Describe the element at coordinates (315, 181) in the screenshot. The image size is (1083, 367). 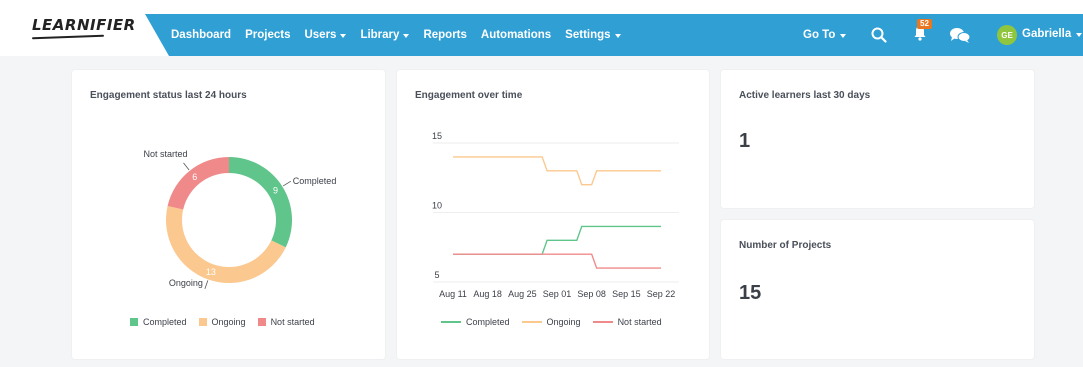
I see `donut-category-label: Completed` at that location.